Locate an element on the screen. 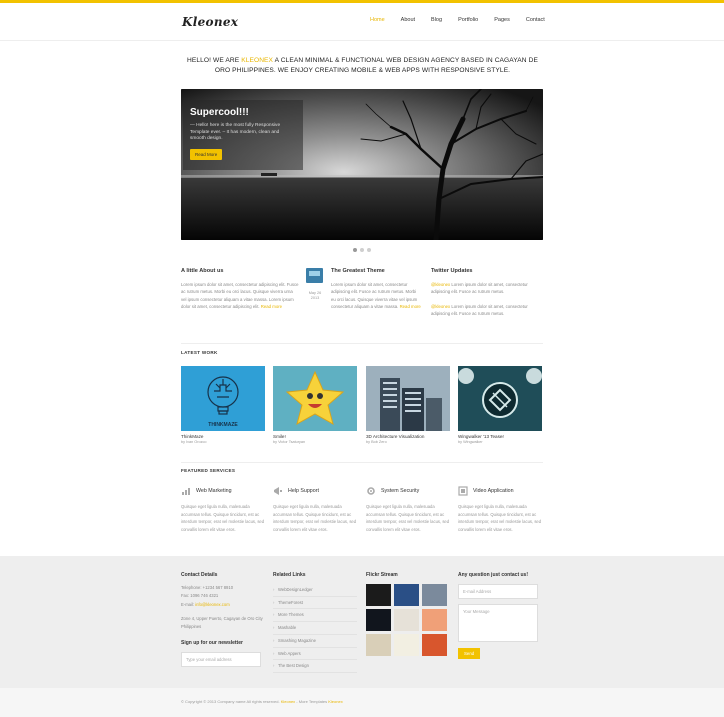 The width and height of the screenshot is (724, 717). emblem-icon is located at coordinates (500, 398).